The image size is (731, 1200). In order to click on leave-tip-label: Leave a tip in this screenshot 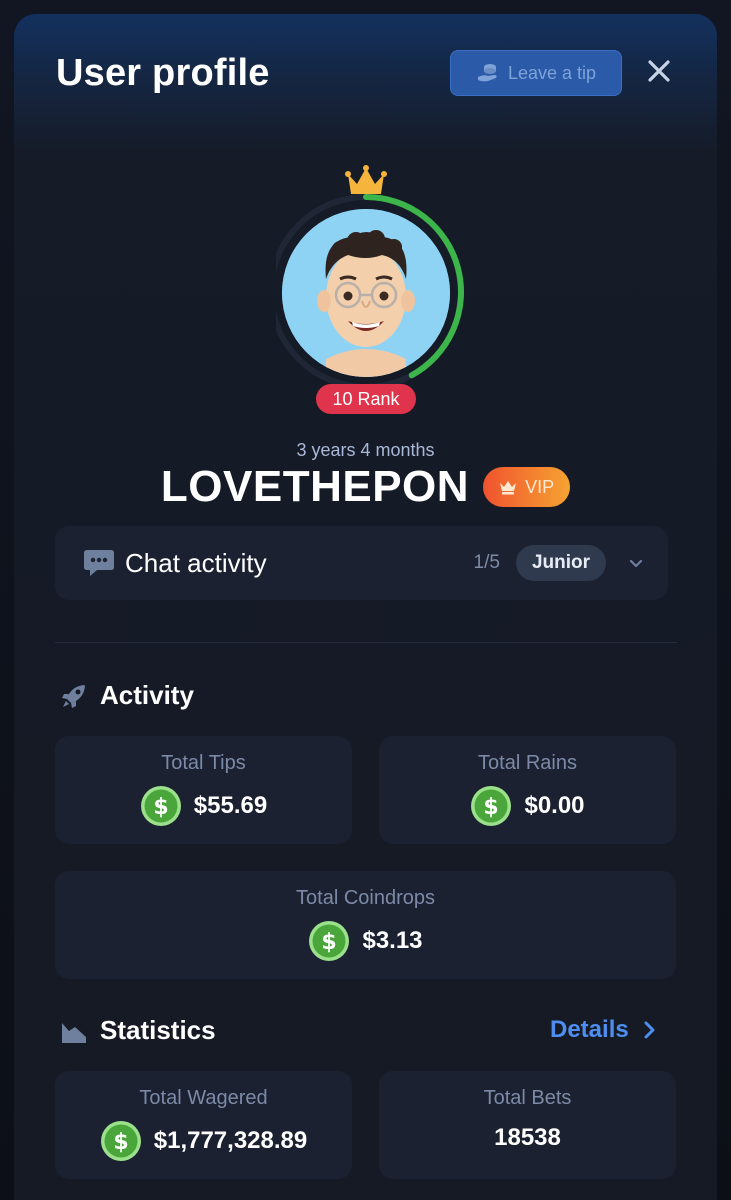, I will do `click(552, 72)`.